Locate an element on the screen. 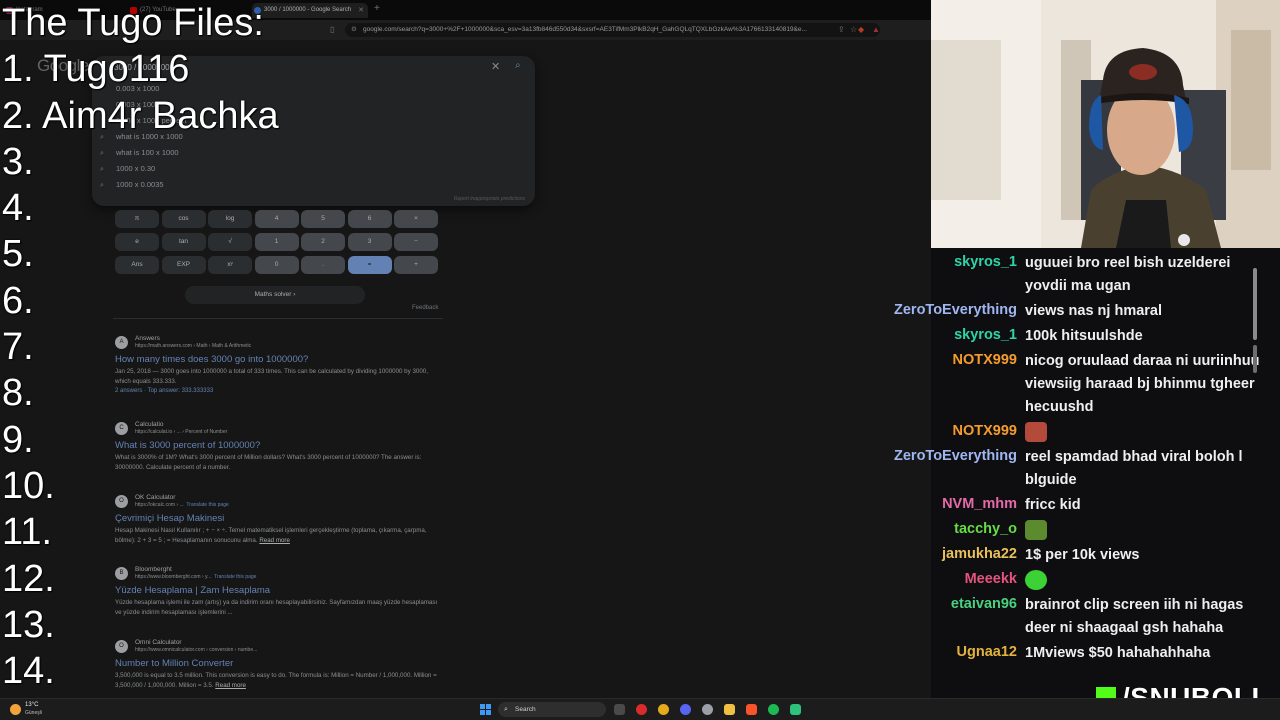 The width and height of the screenshot is (1280, 720). settings-icon is located at coordinates (707, 709).